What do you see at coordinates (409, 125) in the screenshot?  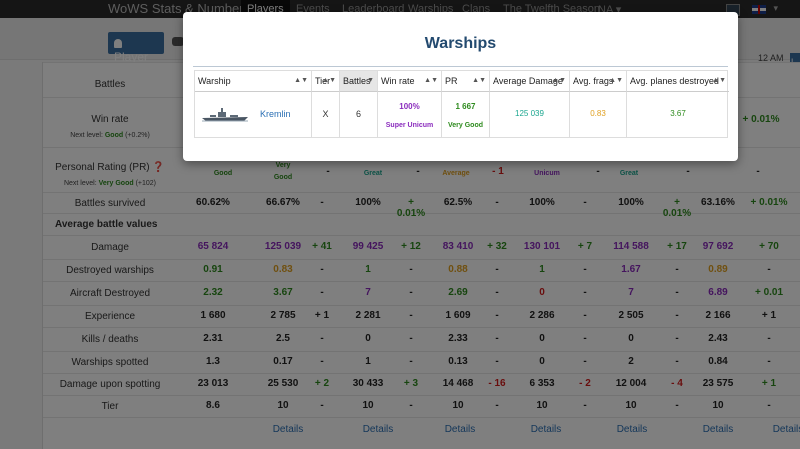 I see `win-rate-label: Super Unicum` at bounding box center [409, 125].